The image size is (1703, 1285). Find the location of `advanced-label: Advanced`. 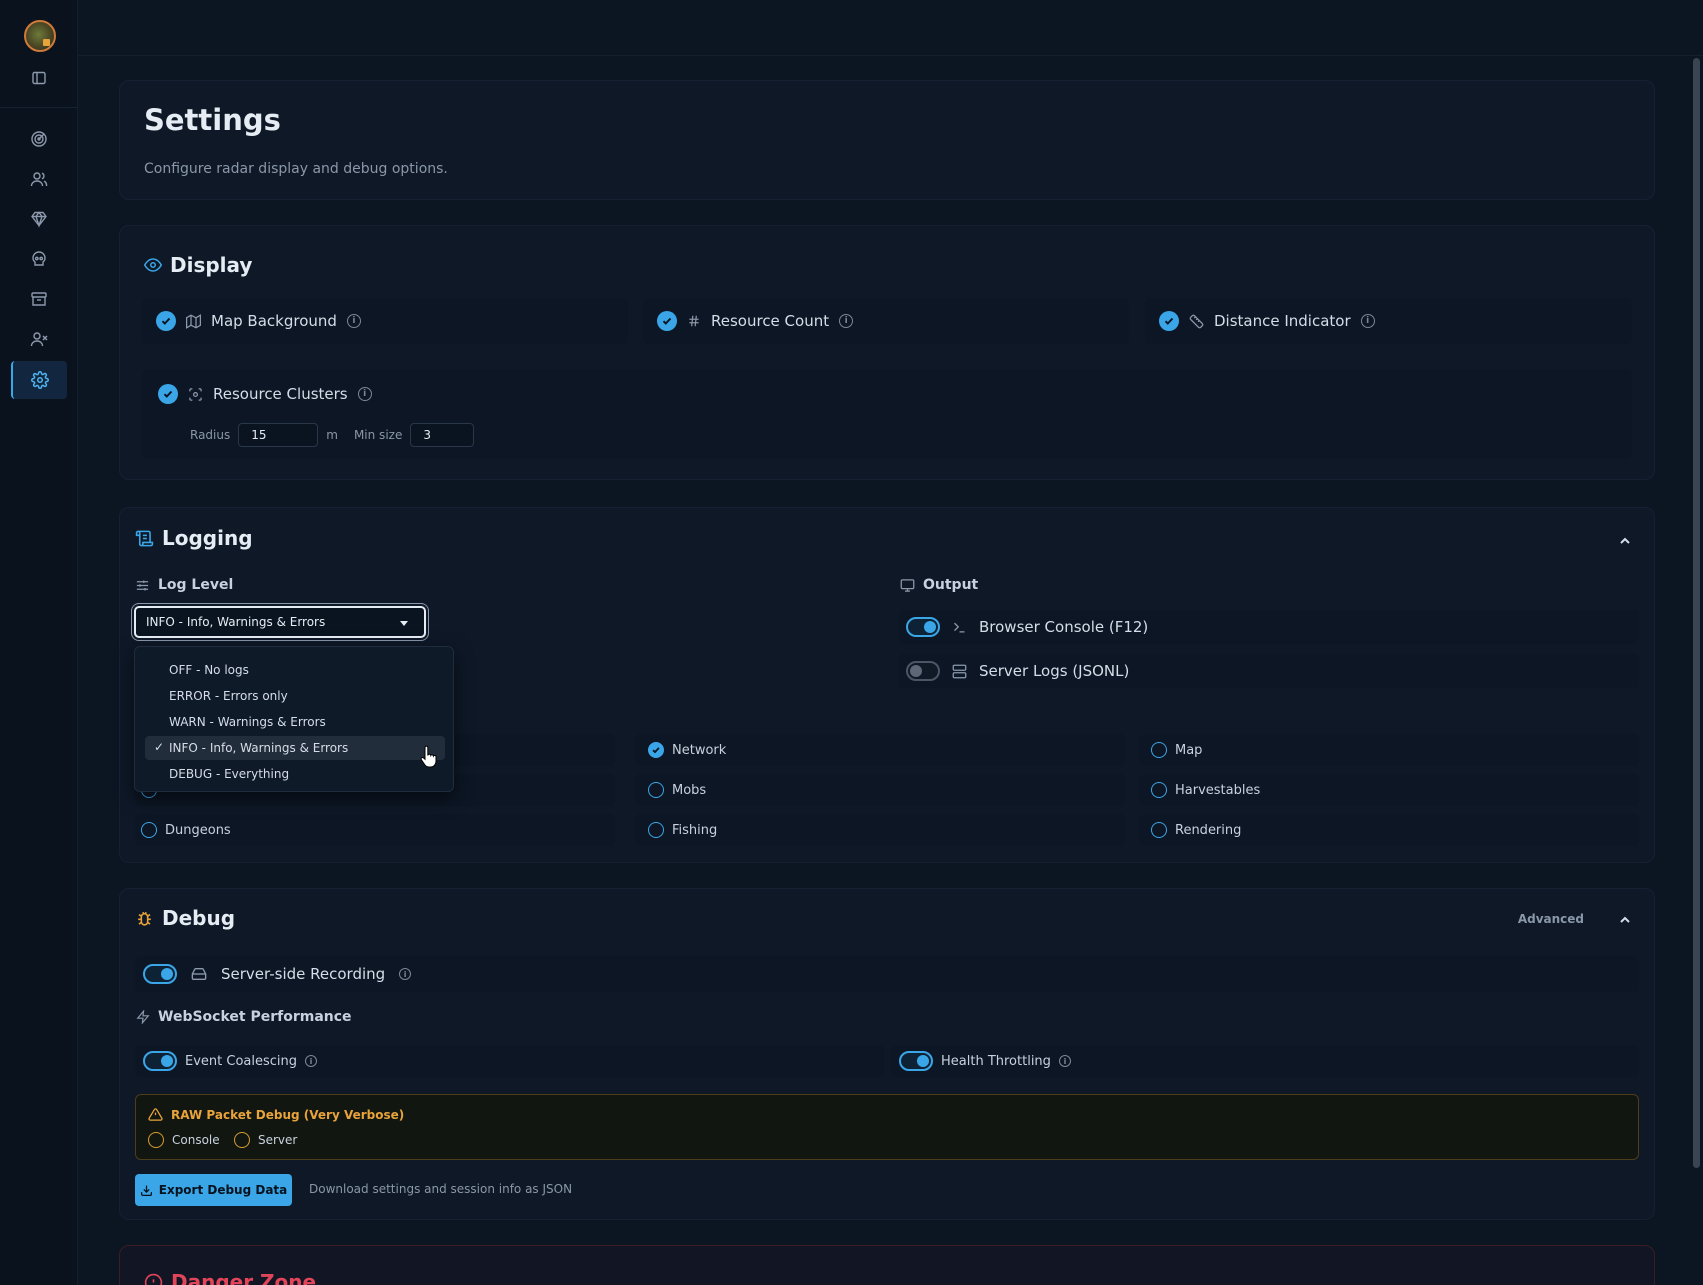

advanced-label: Advanced is located at coordinates (1551, 919).